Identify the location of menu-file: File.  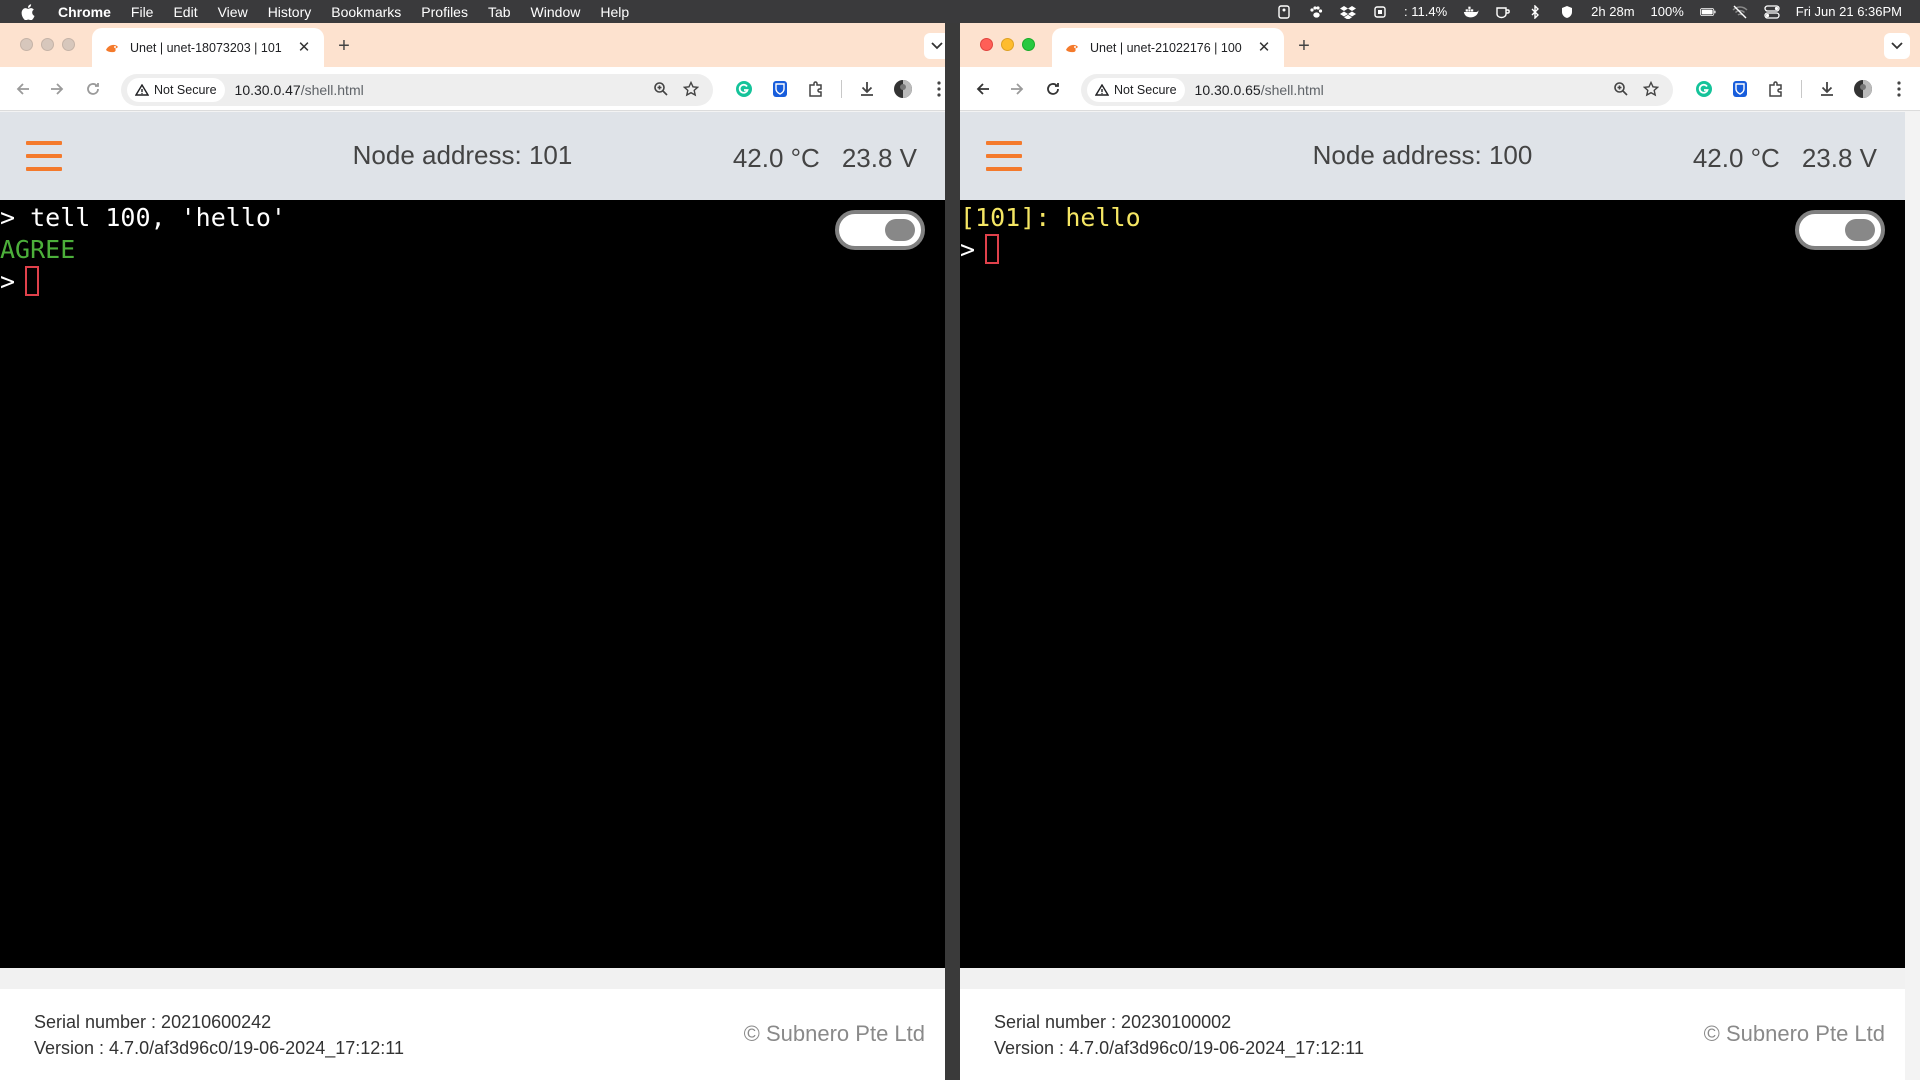
(142, 12).